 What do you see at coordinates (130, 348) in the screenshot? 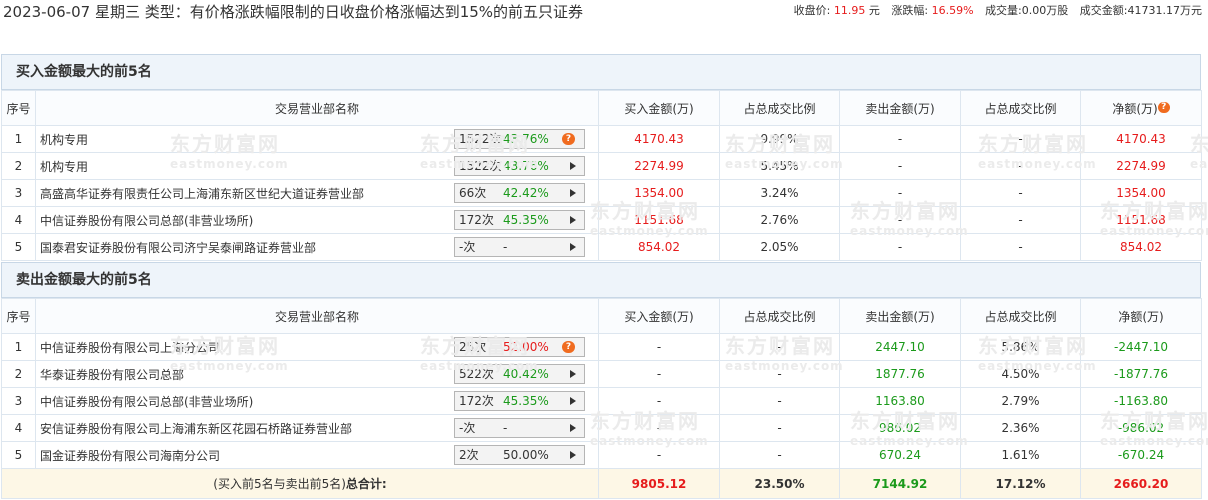
I see `branch-name-link: 中信证券股份有限公司上海分公司` at bounding box center [130, 348].